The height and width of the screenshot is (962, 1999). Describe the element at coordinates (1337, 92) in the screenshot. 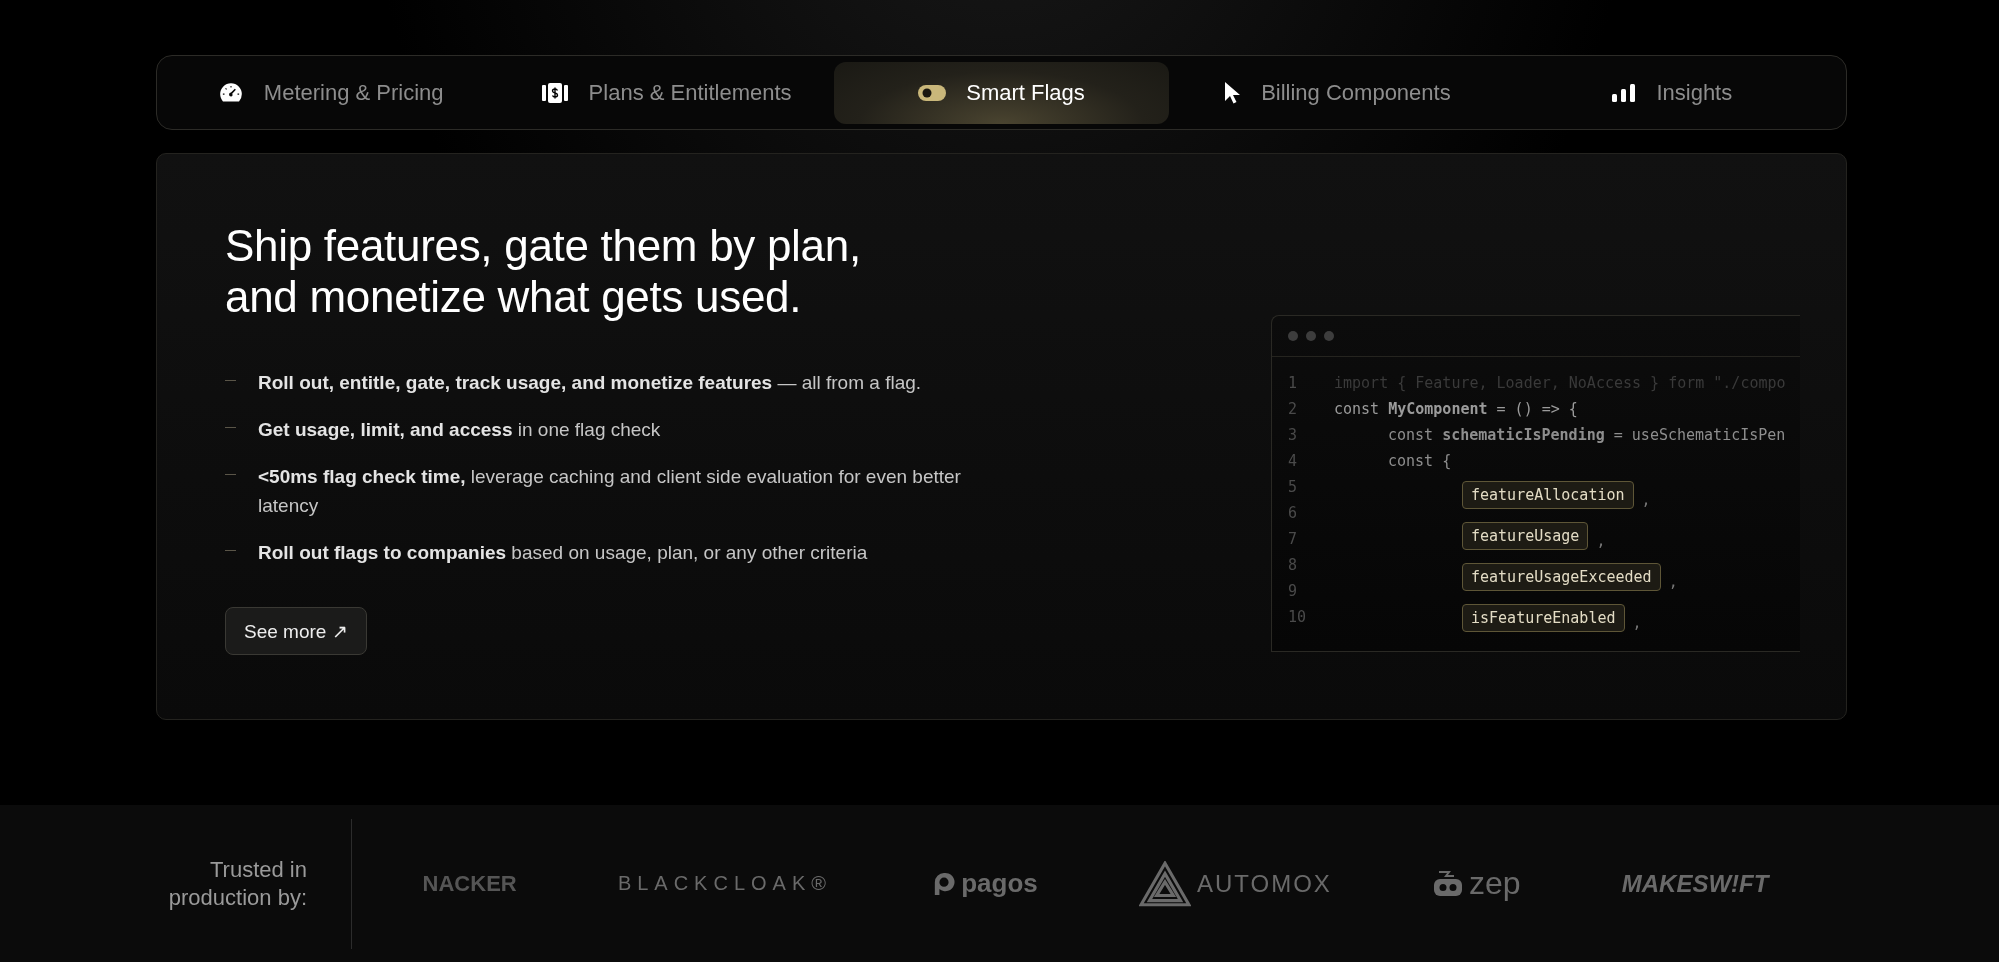

I see `tab: Billing Components` at that location.